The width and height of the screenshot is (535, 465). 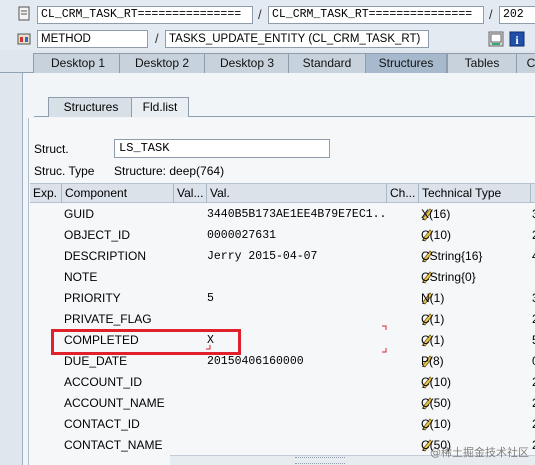 I want to click on col-header-technical-type: Technical Type, so click(x=475, y=193).